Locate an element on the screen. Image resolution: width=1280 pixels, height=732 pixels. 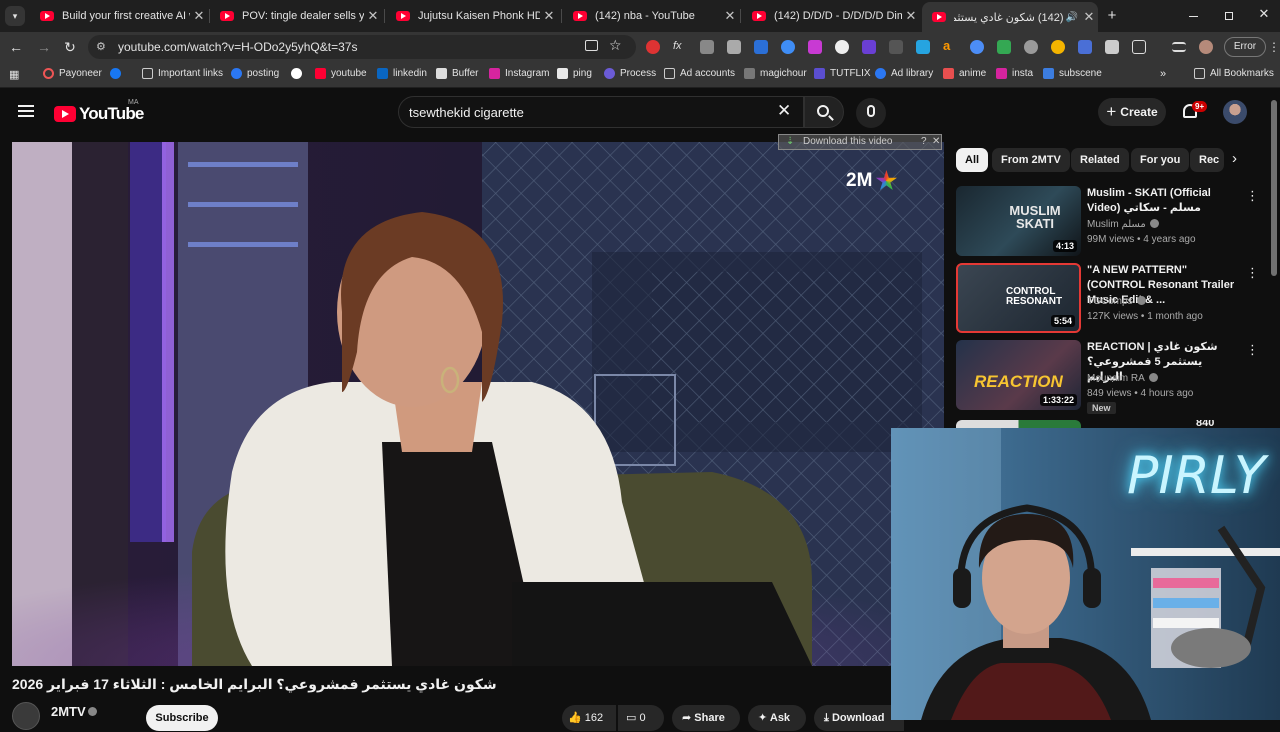
scrollbar-thumb is located at coordinates (1274, 188).